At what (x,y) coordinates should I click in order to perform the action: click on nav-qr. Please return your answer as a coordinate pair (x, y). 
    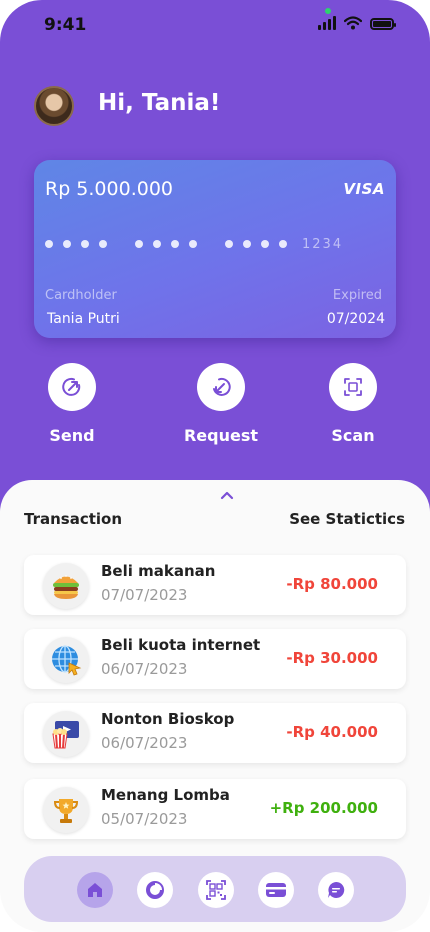
    Looking at the image, I should click on (216, 890).